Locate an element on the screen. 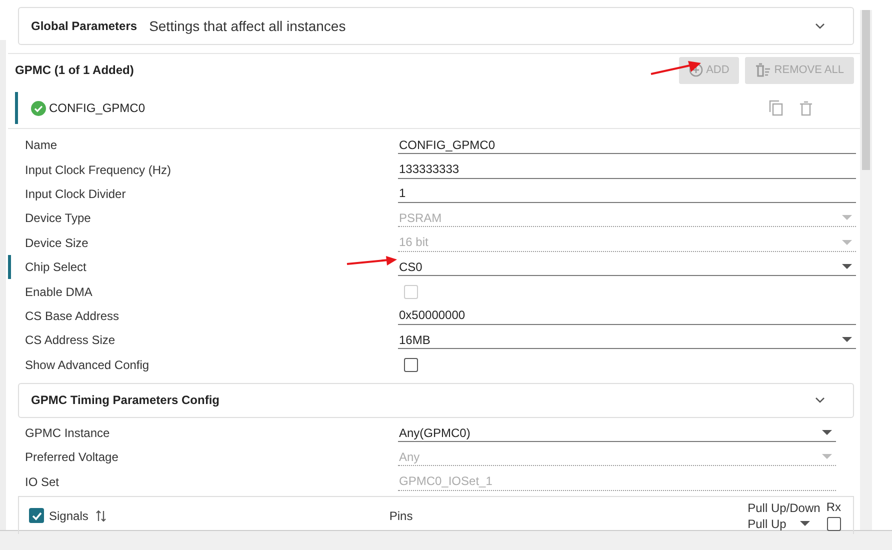  sort-icon is located at coordinates (101, 515).